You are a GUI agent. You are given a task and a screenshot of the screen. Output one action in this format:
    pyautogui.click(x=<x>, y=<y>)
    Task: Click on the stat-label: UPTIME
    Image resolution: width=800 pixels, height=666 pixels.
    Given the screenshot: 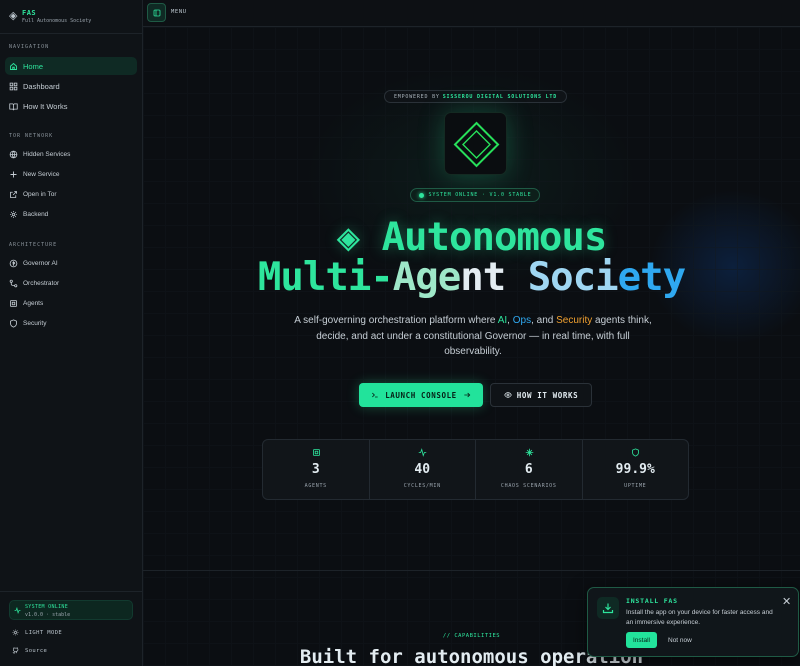 What is the action you would take?
    pyautogui.click(x=635, y=486)
    